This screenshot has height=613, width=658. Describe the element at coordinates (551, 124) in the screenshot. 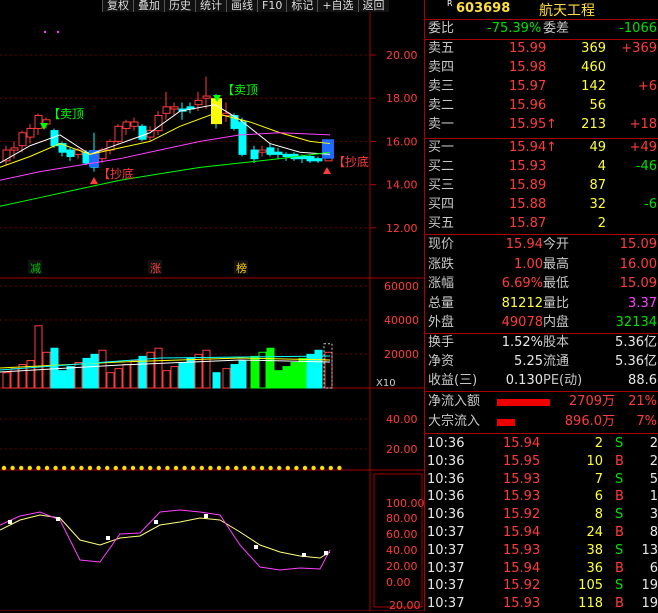

I see `ask-arrow: ↑` at that location.